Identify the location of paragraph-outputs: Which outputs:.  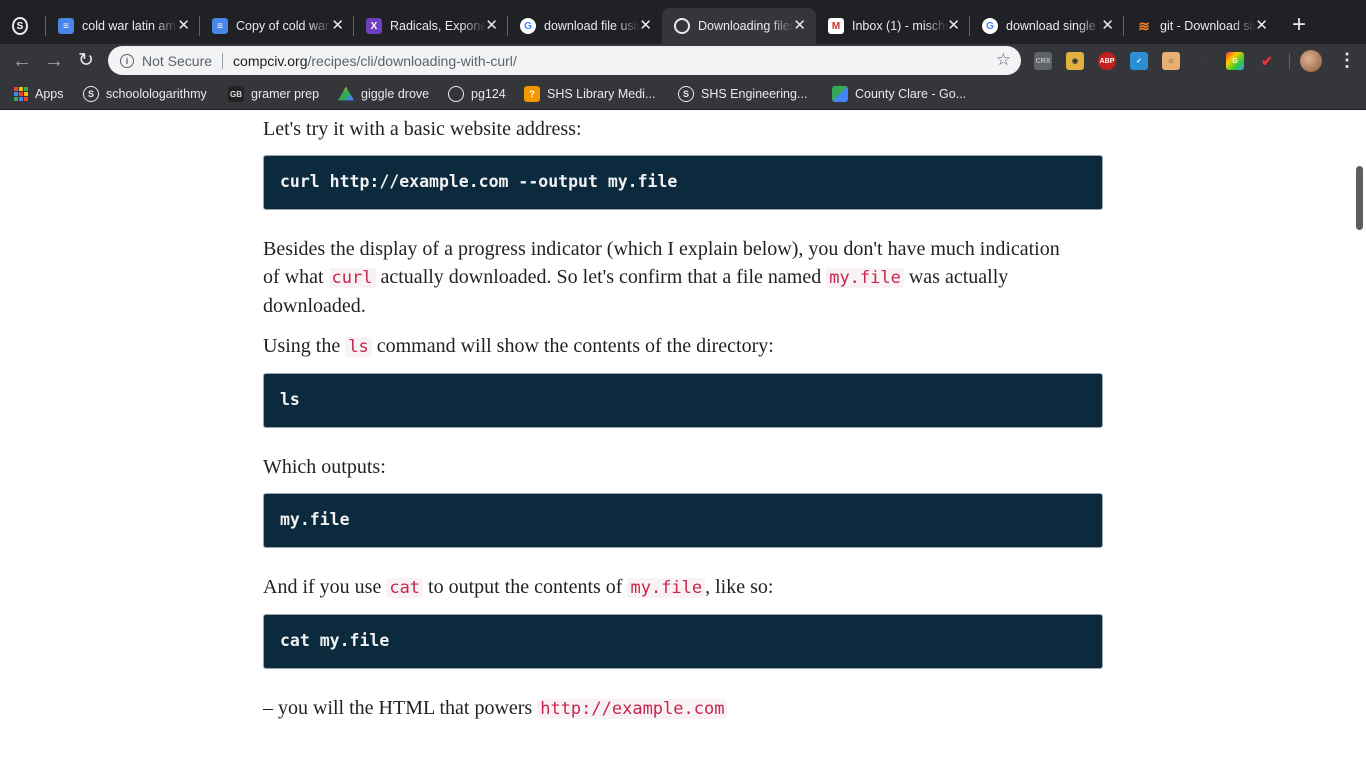
(324, 467).